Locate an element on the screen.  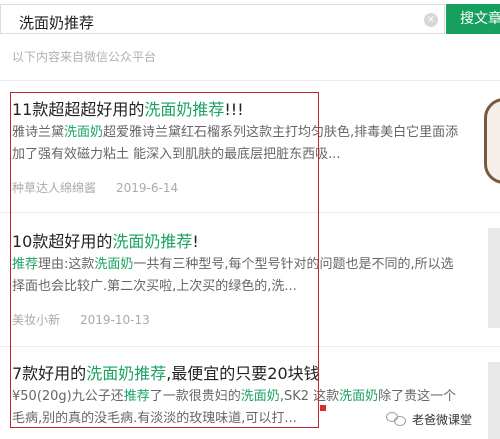
watermark: 老爸微课堂 is located at coordinates (429, 419).